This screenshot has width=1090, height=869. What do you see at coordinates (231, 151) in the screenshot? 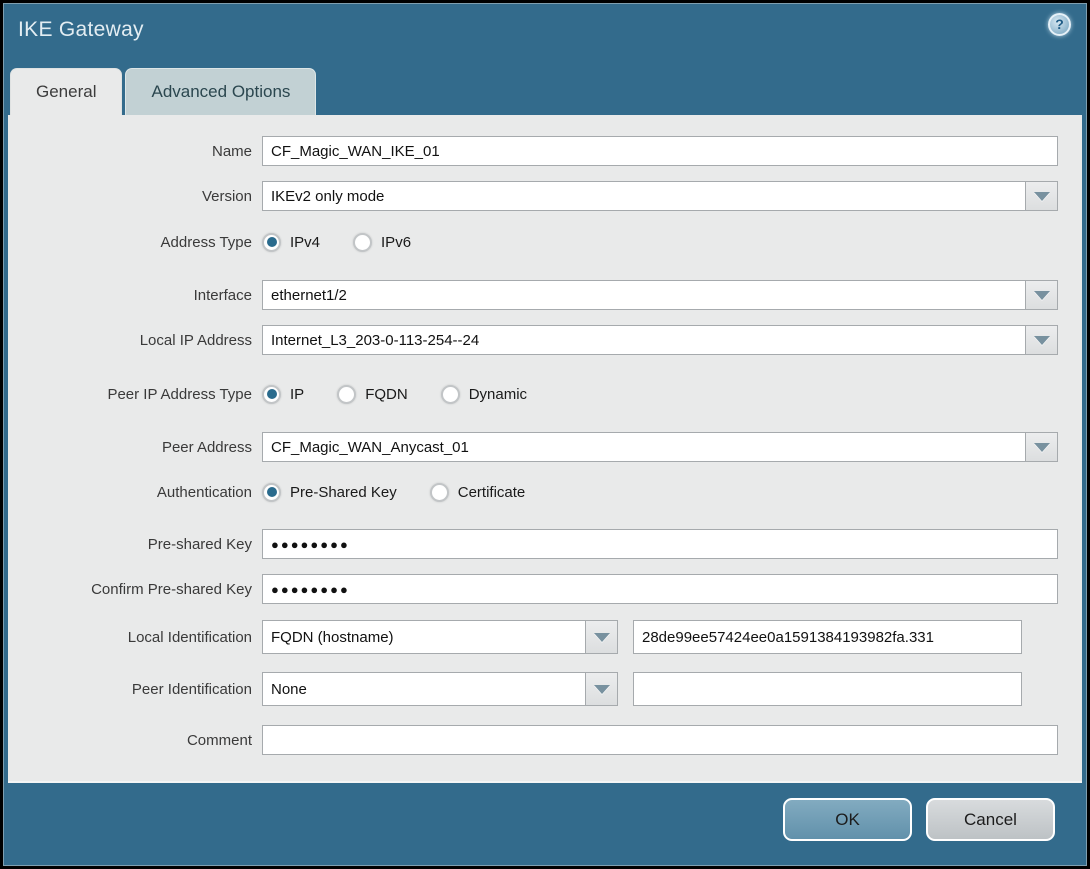
I see `name-label: Name` at bounding box center [231, 151].